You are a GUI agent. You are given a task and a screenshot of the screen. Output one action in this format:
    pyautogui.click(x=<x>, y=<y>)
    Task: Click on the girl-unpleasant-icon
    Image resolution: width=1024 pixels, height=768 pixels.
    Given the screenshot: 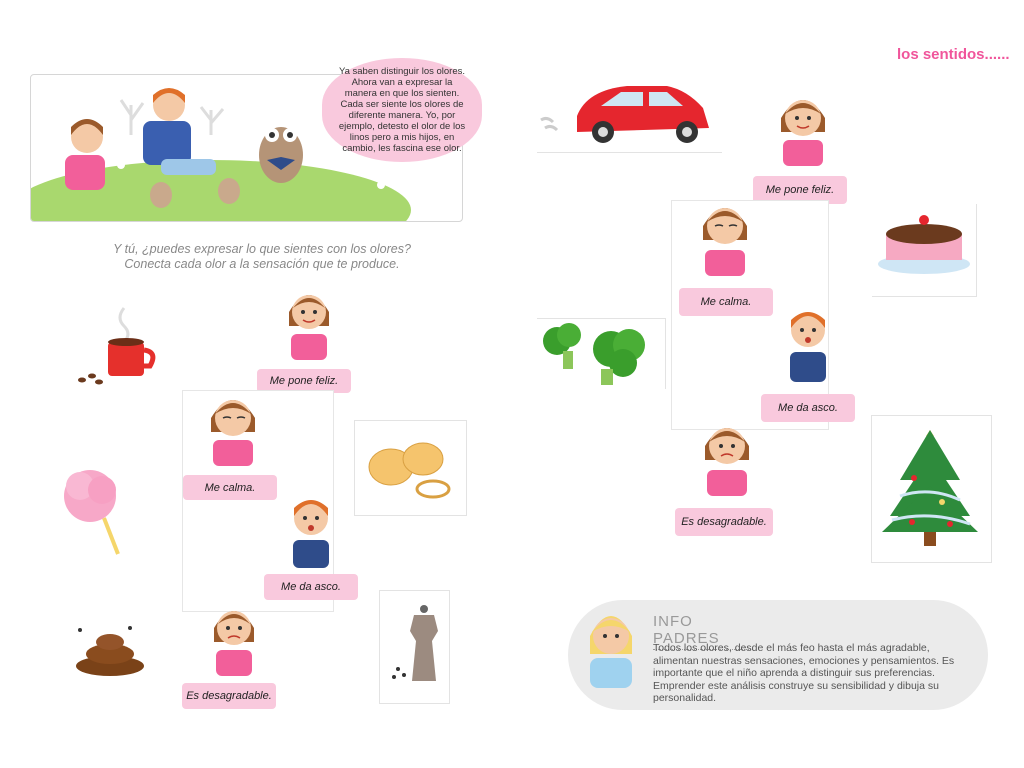 What is the action you would take?
    pyautogui.click(x=234, y=643)
    